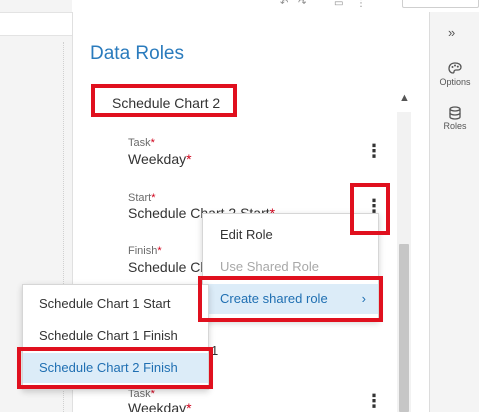  What do you see at coordinates (338, 4) in the screenshot?
I see `save-icon: ▭` at bounding box center [338, 4].